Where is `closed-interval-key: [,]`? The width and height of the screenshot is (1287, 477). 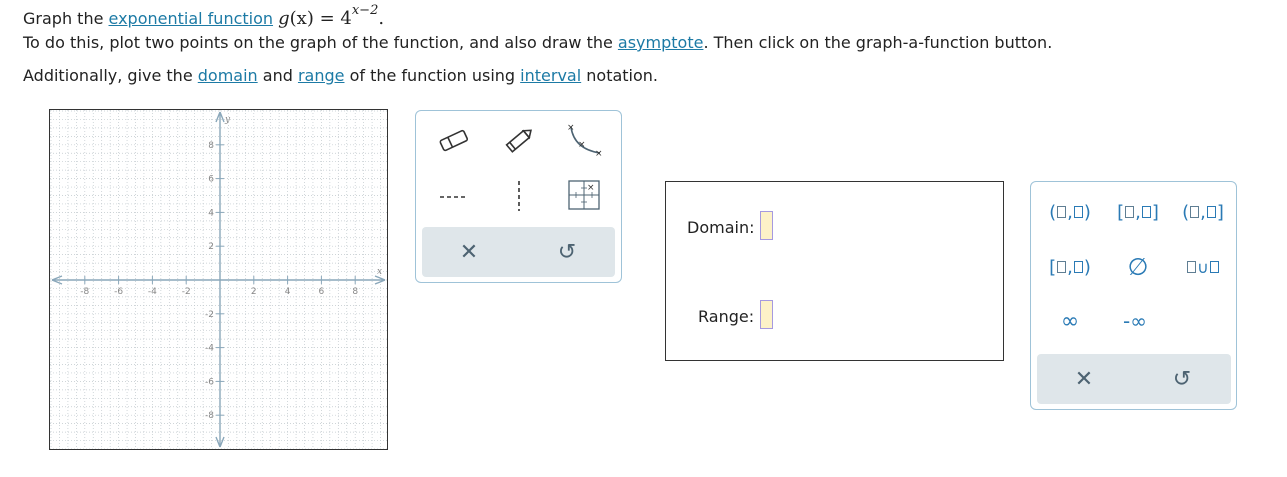
closed-interval-key: [,] is located at coordinates (1138, 212).